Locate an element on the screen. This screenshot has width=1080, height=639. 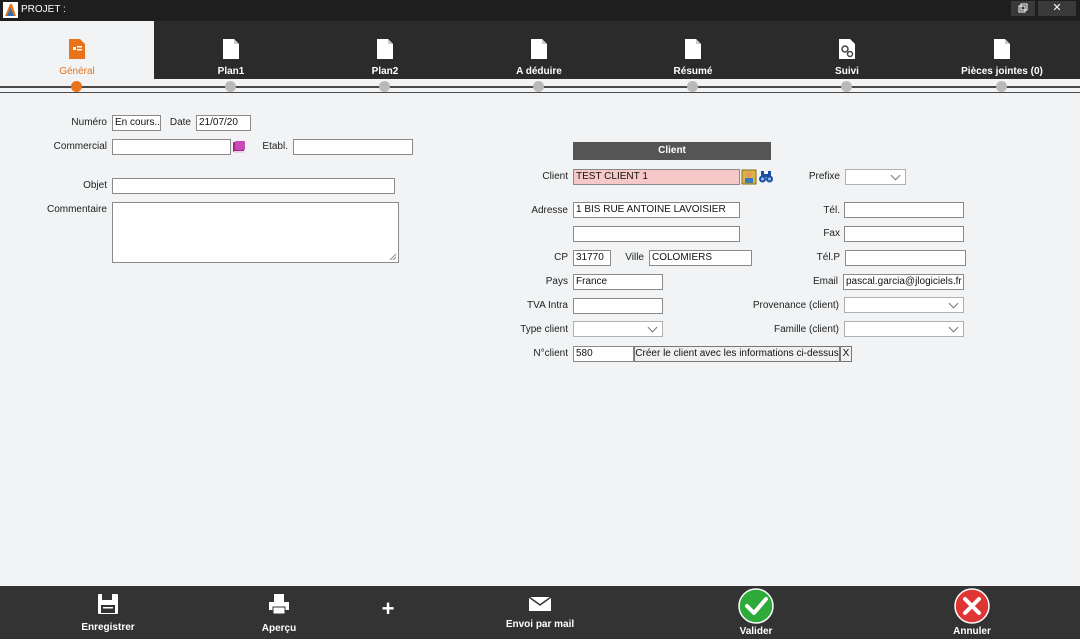
cancel-button: Annuler is located at coordinates (972, 612).